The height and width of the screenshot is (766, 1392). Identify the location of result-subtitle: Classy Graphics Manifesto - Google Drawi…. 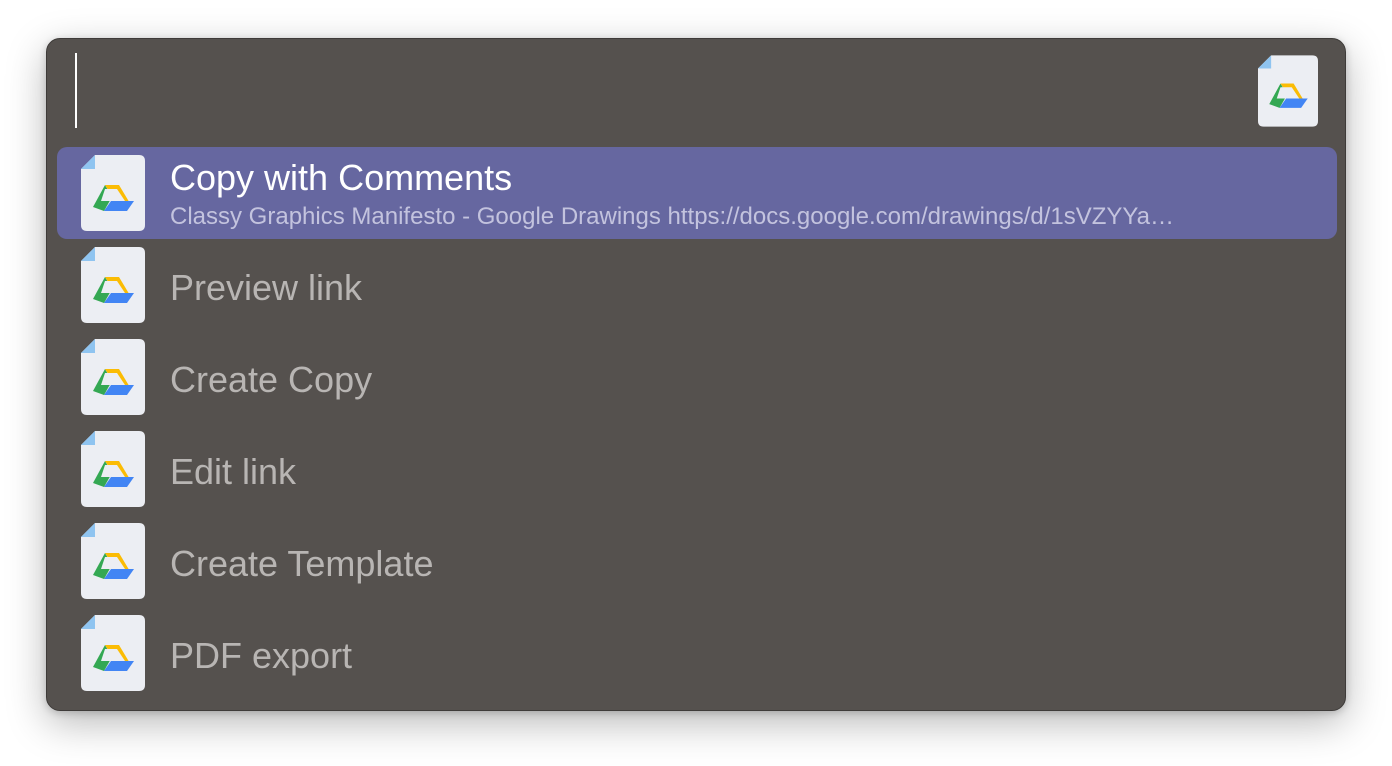
(672, 216).